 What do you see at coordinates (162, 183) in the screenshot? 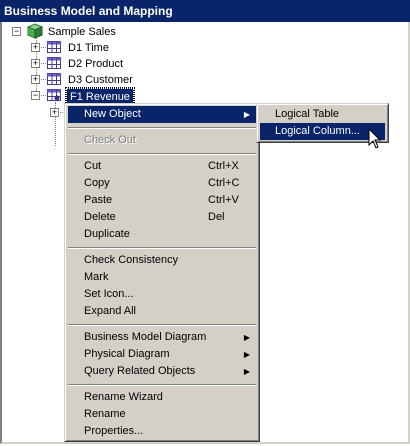
I see `menu-item-copy: Copy Ctrl+C` at bounding box center [162, 183].